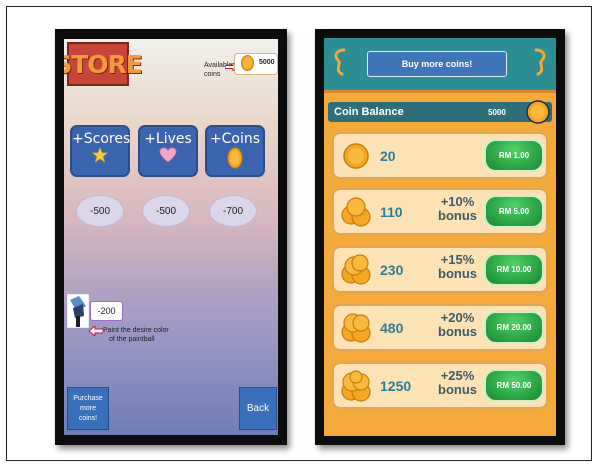  Describe the element at coordinates (78, 311) in the screenshot. I see `paintball-icon` at that location.